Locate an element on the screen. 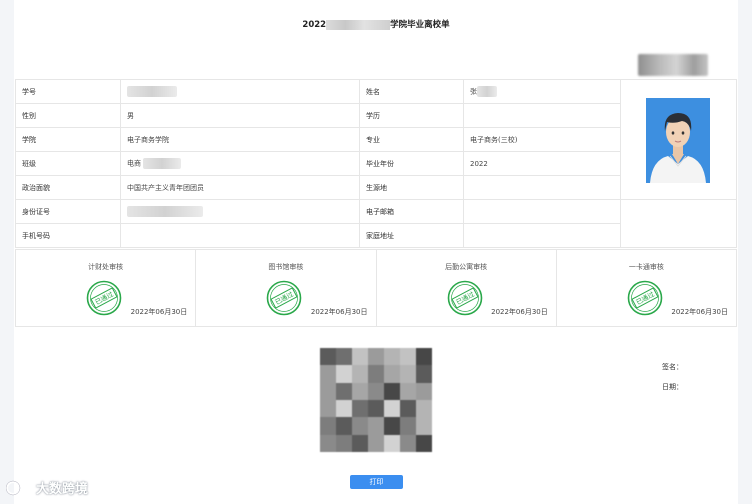  approval-dormitory: 后勤公寓审核 已通过 2022年06月30日 is located at coordinates (467, 288).